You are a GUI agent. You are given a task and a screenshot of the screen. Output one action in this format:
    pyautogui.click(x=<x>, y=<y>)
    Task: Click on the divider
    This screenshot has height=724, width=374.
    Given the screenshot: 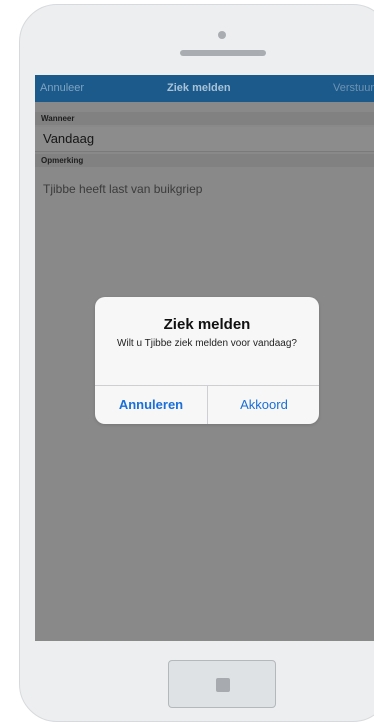 What is the action you would take?
    pyautogui.click(x=204, y=151)
    